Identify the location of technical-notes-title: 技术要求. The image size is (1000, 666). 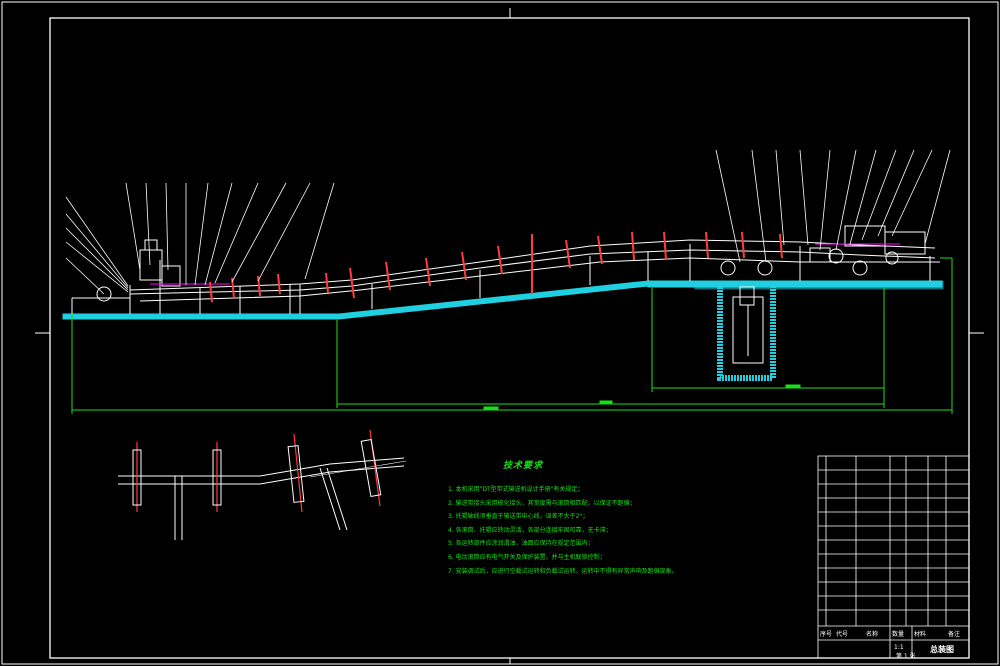
(523, 466).